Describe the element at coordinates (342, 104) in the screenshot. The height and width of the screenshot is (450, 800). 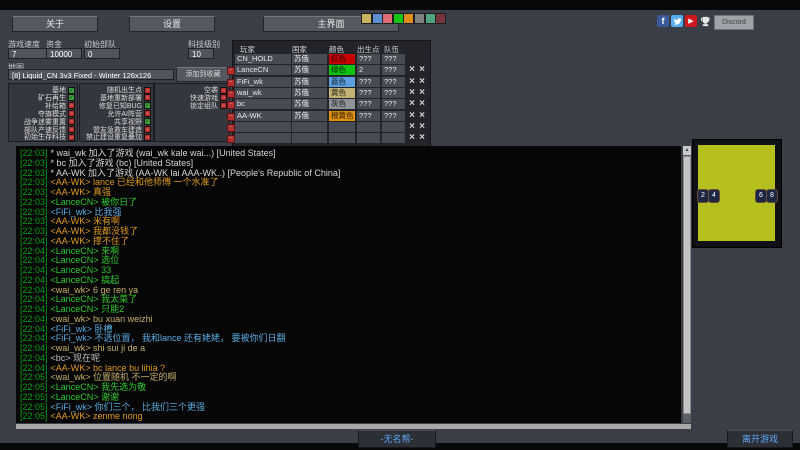
I see `color-select: 灰色` at that location.